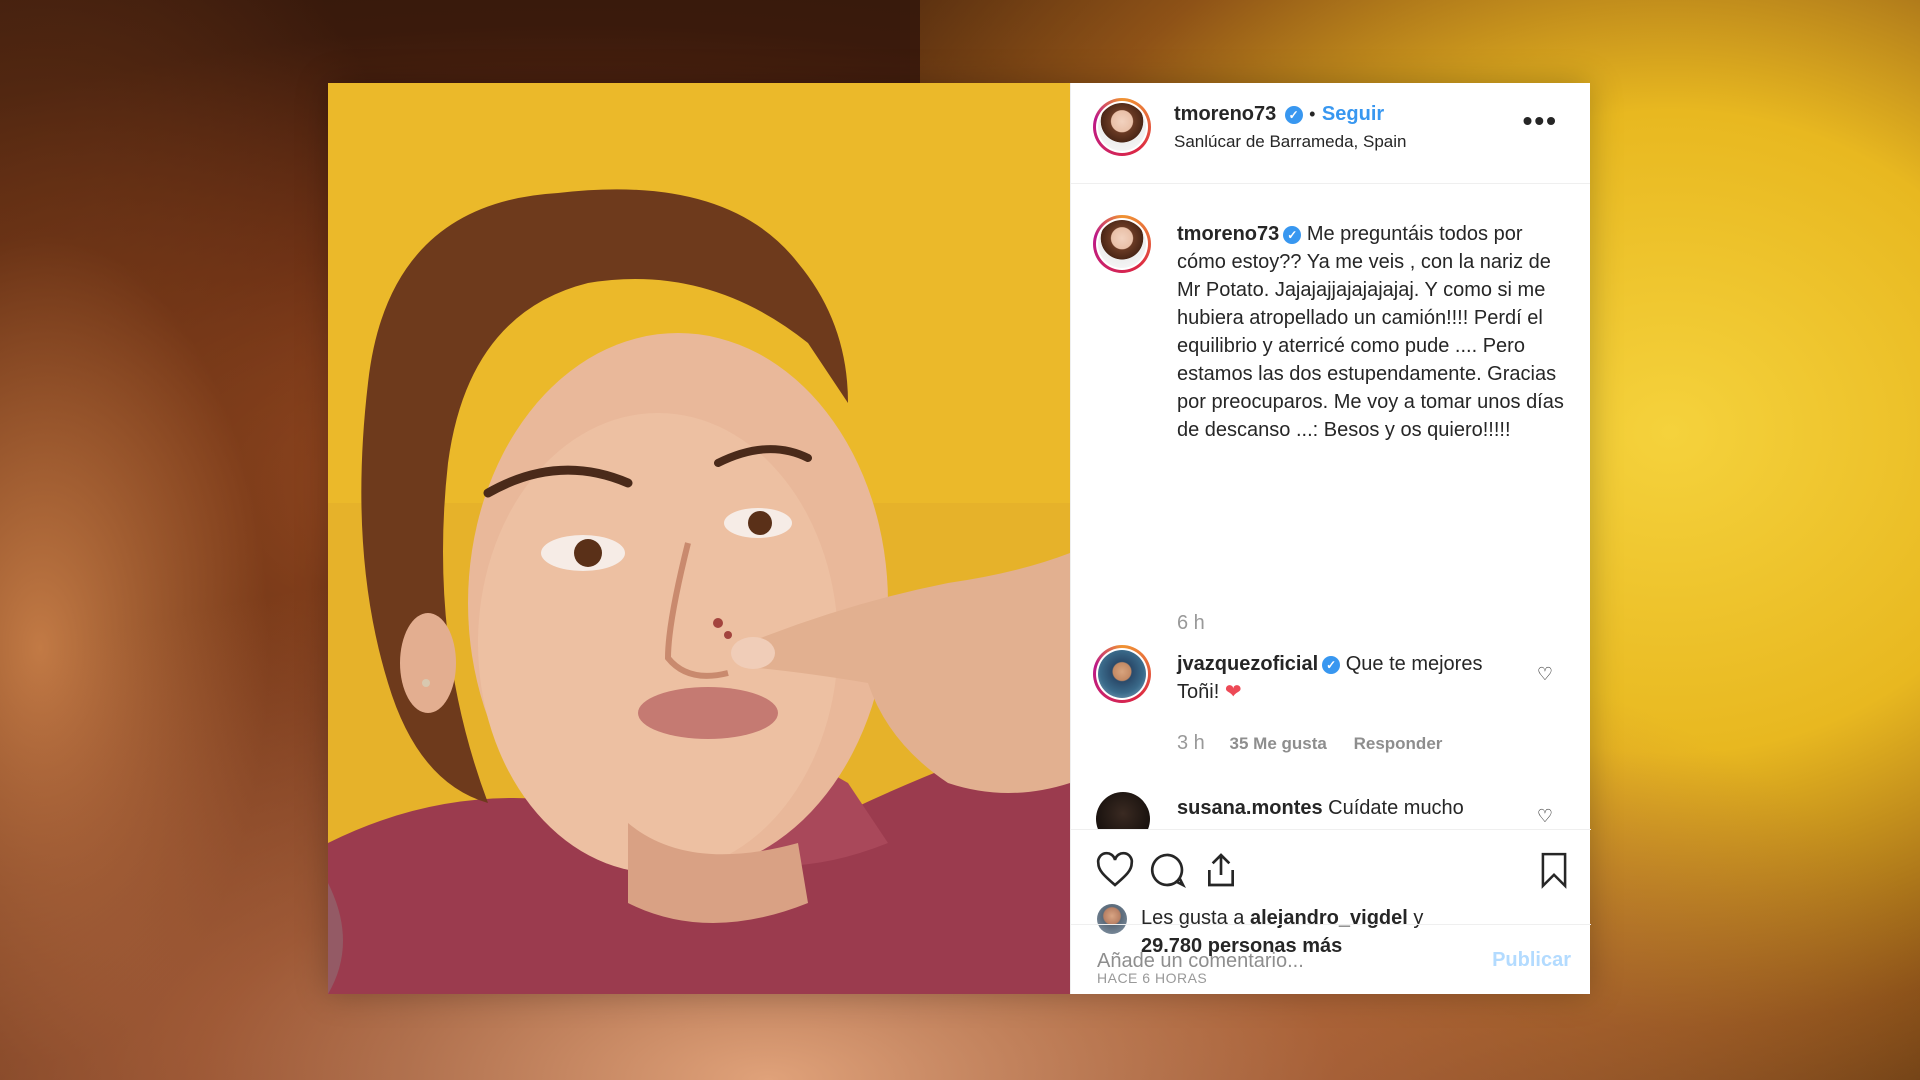 The image size is (1920, 1080). What do you see at coordinates (1228, 234) in the screenshot?
I see `caption-username: tmoreno73` at bounding box center [1228, 234].